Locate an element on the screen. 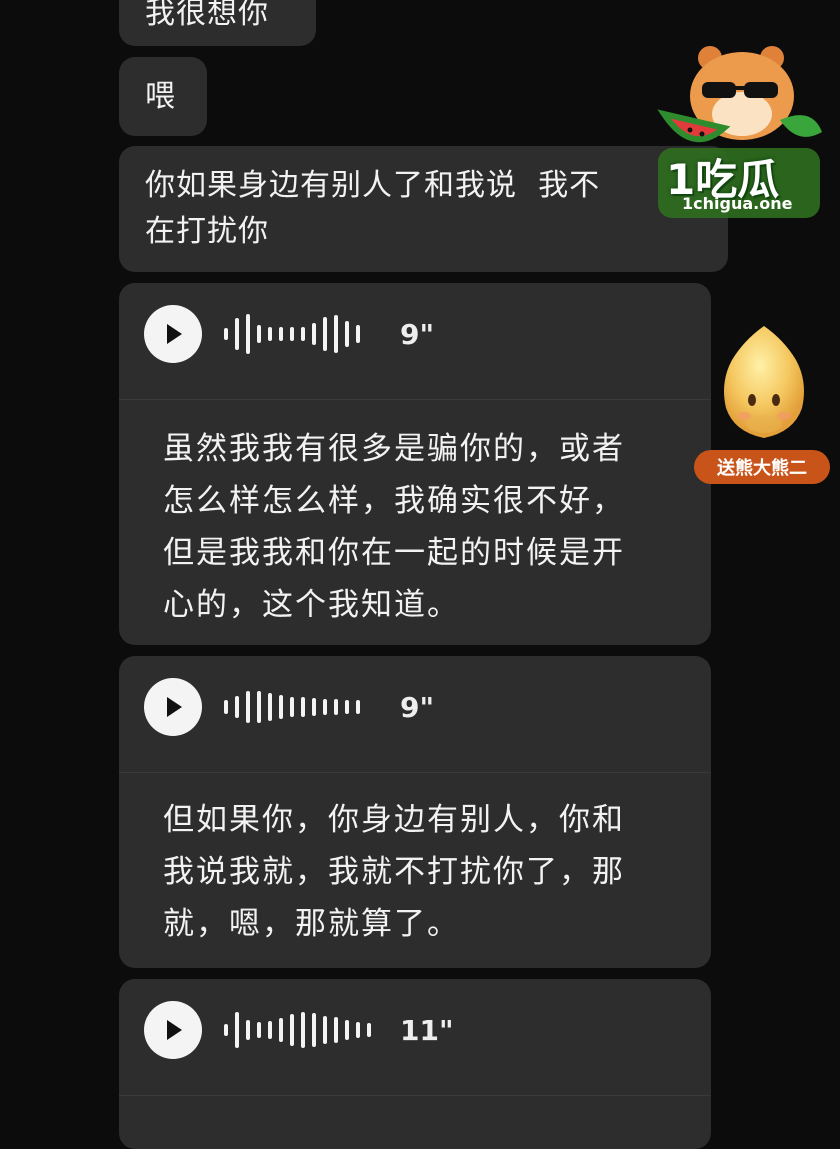 The height and width of the screenshot is (1149, 840). transcript-line: 怎么样怎么样，我确实很不好， is located at coordinates (394, 501).